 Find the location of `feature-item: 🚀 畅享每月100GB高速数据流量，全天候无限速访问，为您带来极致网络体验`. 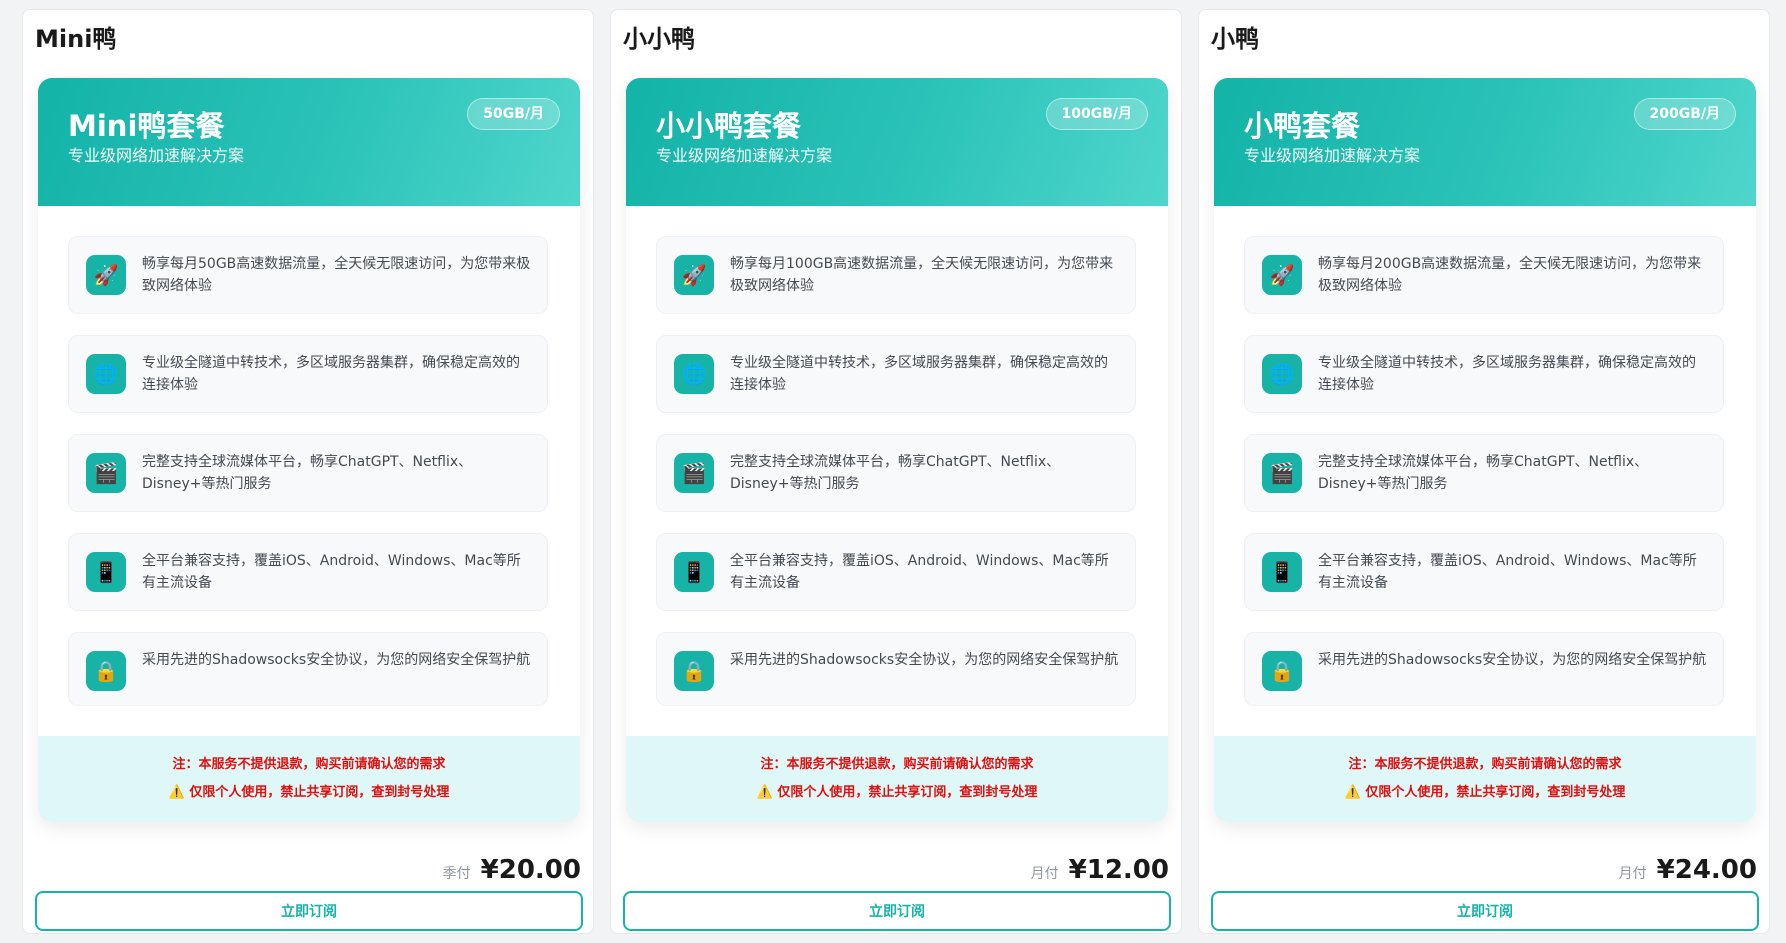

feature-item: 🚀 畅享每月100GB高速数据流量，全天候无限速访问，为您带来极致网络体验 is located at coordinates (896, 275).